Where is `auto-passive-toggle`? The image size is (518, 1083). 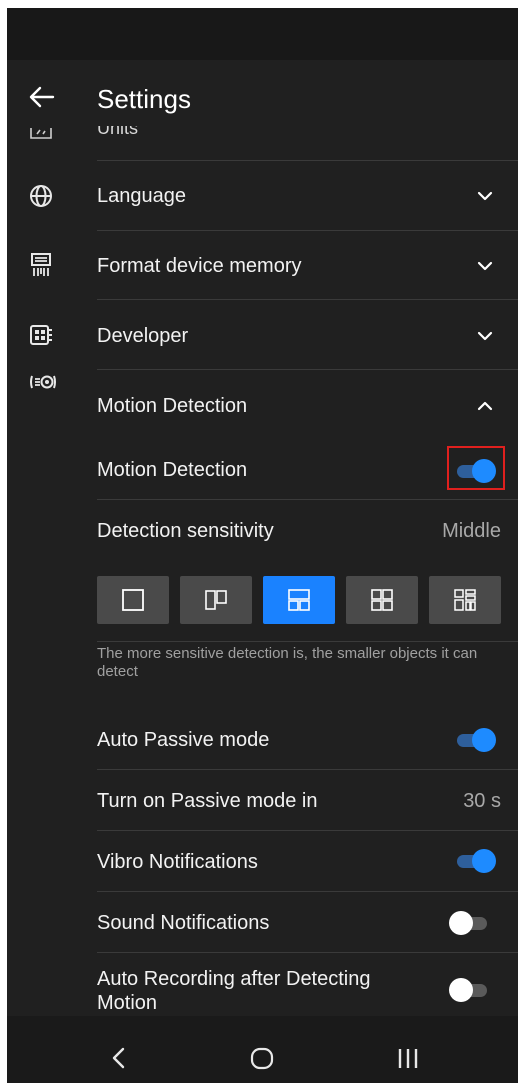 auto-passive-toggle is located at coordinates (477, 740).